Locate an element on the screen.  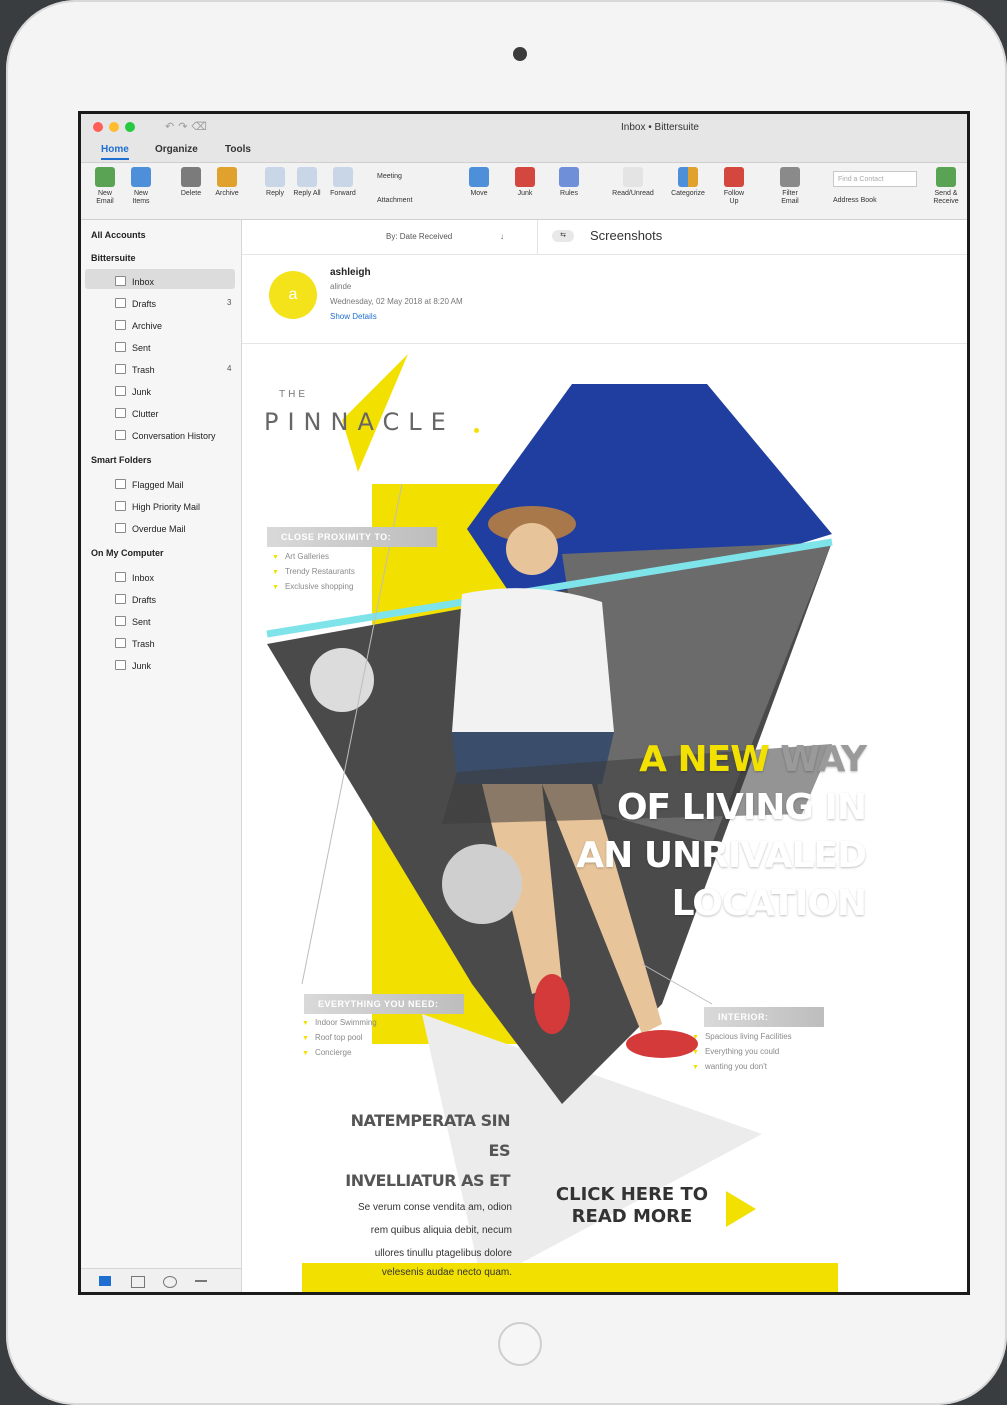
calendar-icon is located at coordinates (138, 1282).